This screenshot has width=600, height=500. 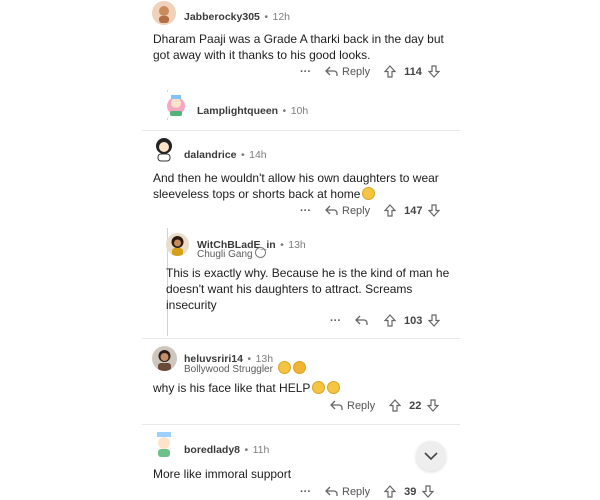 What do you see at coordinates (232, 388) in the screenshot?
I see `comment-text-content: why is his face like that HELP` at bounding box center [232, 388].